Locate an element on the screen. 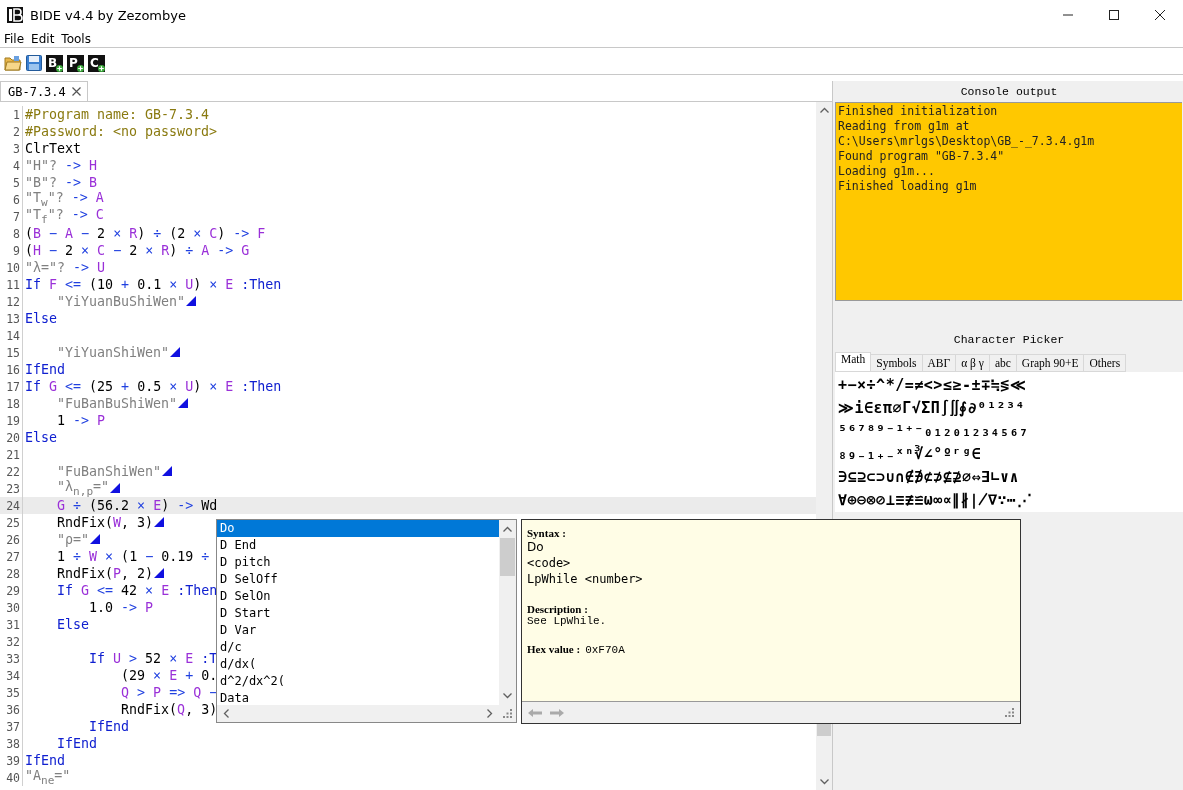  app-logo-icon is located at coordinates (15, 15).